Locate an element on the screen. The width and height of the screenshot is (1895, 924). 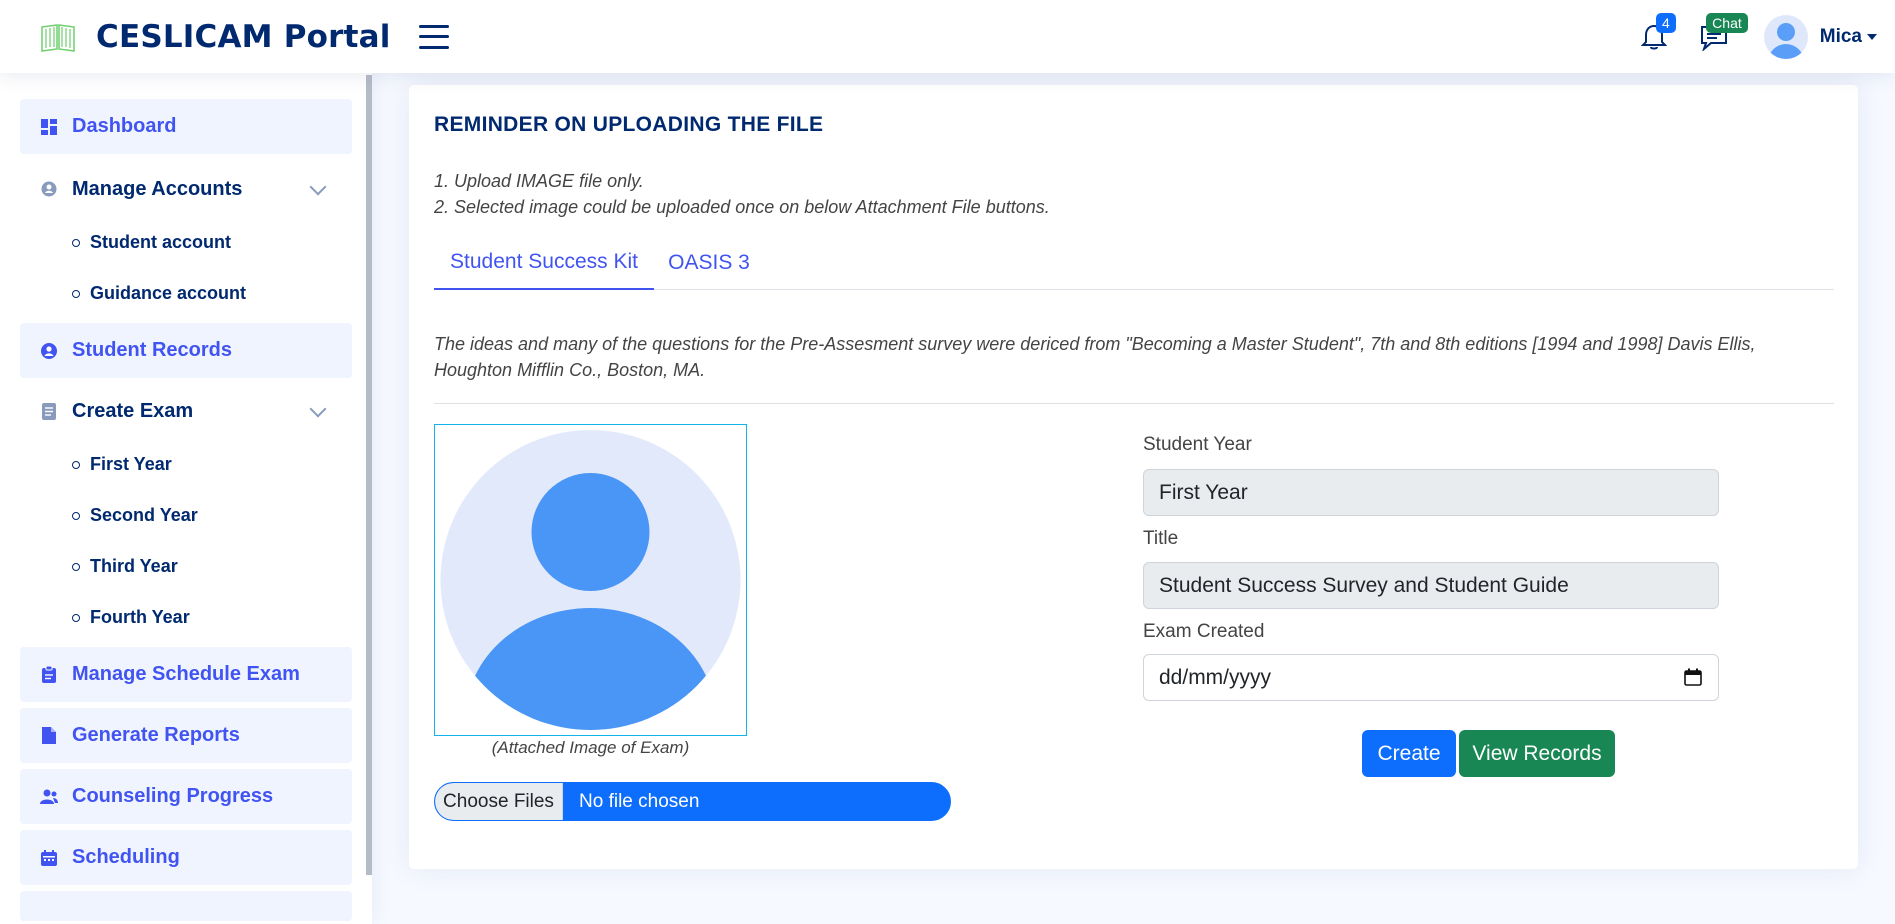
user-placeholder-icon is located at coordinates (590, 580).